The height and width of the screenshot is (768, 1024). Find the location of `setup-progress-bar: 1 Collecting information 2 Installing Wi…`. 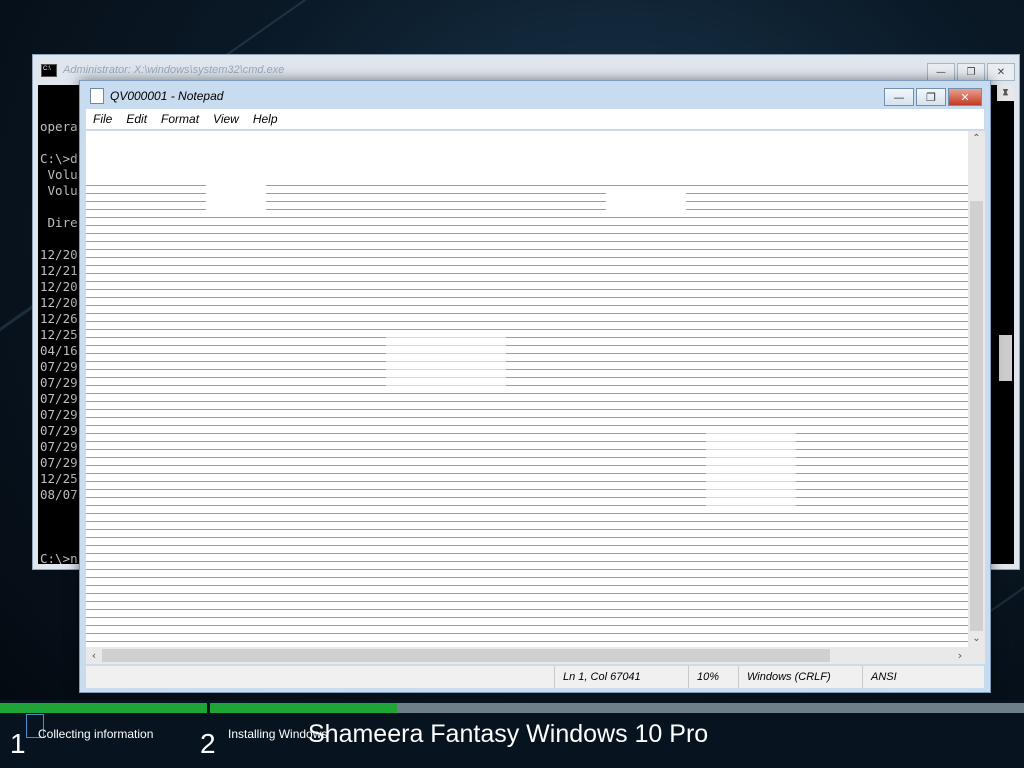

setup-progress-bar: 1 Collecting information 2 Installing Wi… is located at coordinates (512, 734).